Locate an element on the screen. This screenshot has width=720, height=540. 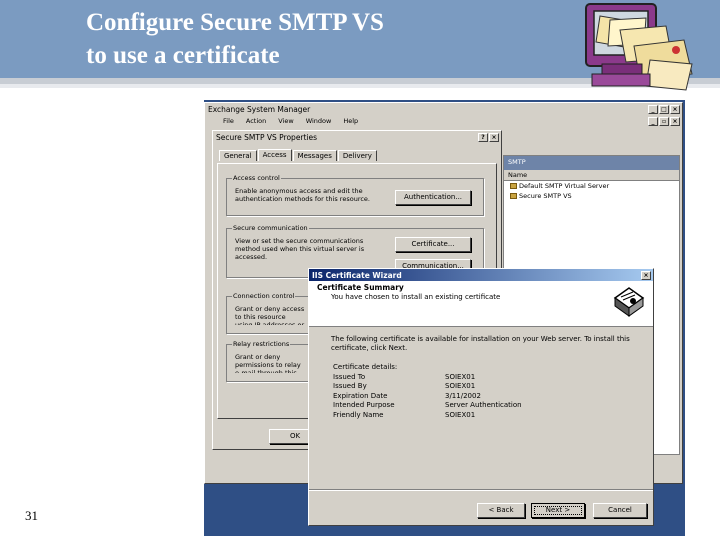
tab-messages: Messages is located at coordinates (314, 155).